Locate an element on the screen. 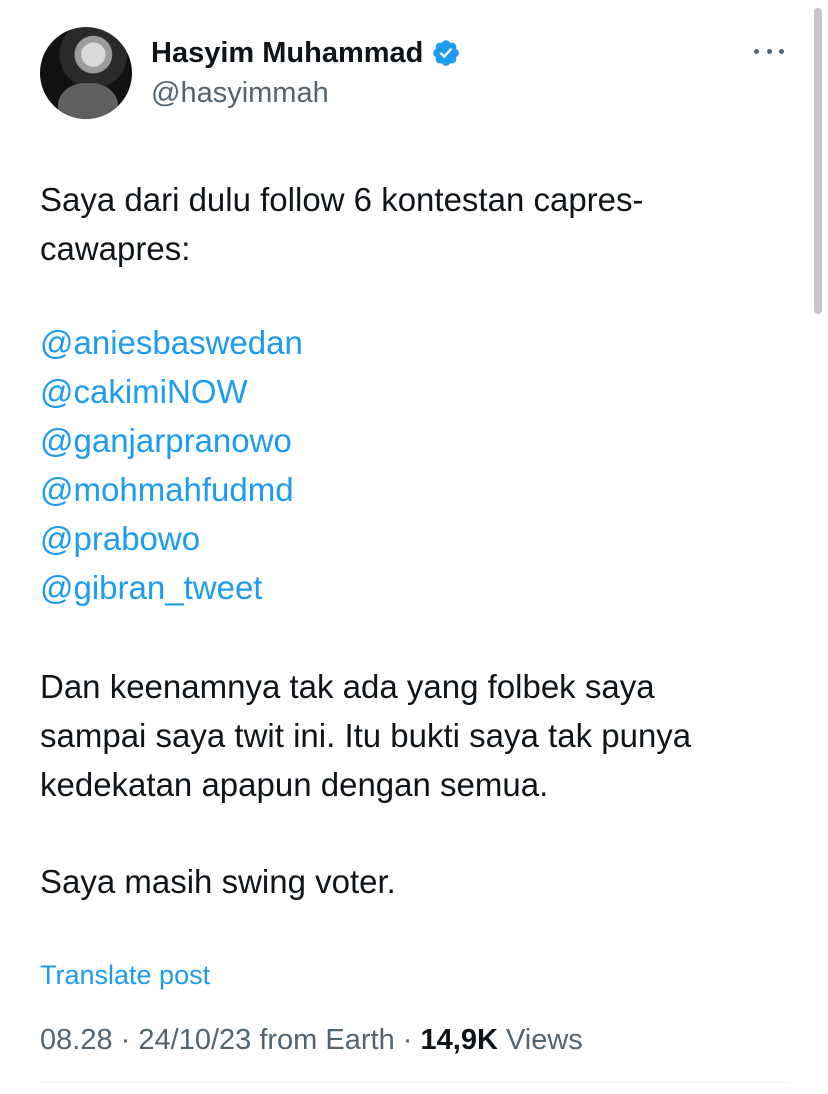  more-options-icon is located at coordinates (769, 51).